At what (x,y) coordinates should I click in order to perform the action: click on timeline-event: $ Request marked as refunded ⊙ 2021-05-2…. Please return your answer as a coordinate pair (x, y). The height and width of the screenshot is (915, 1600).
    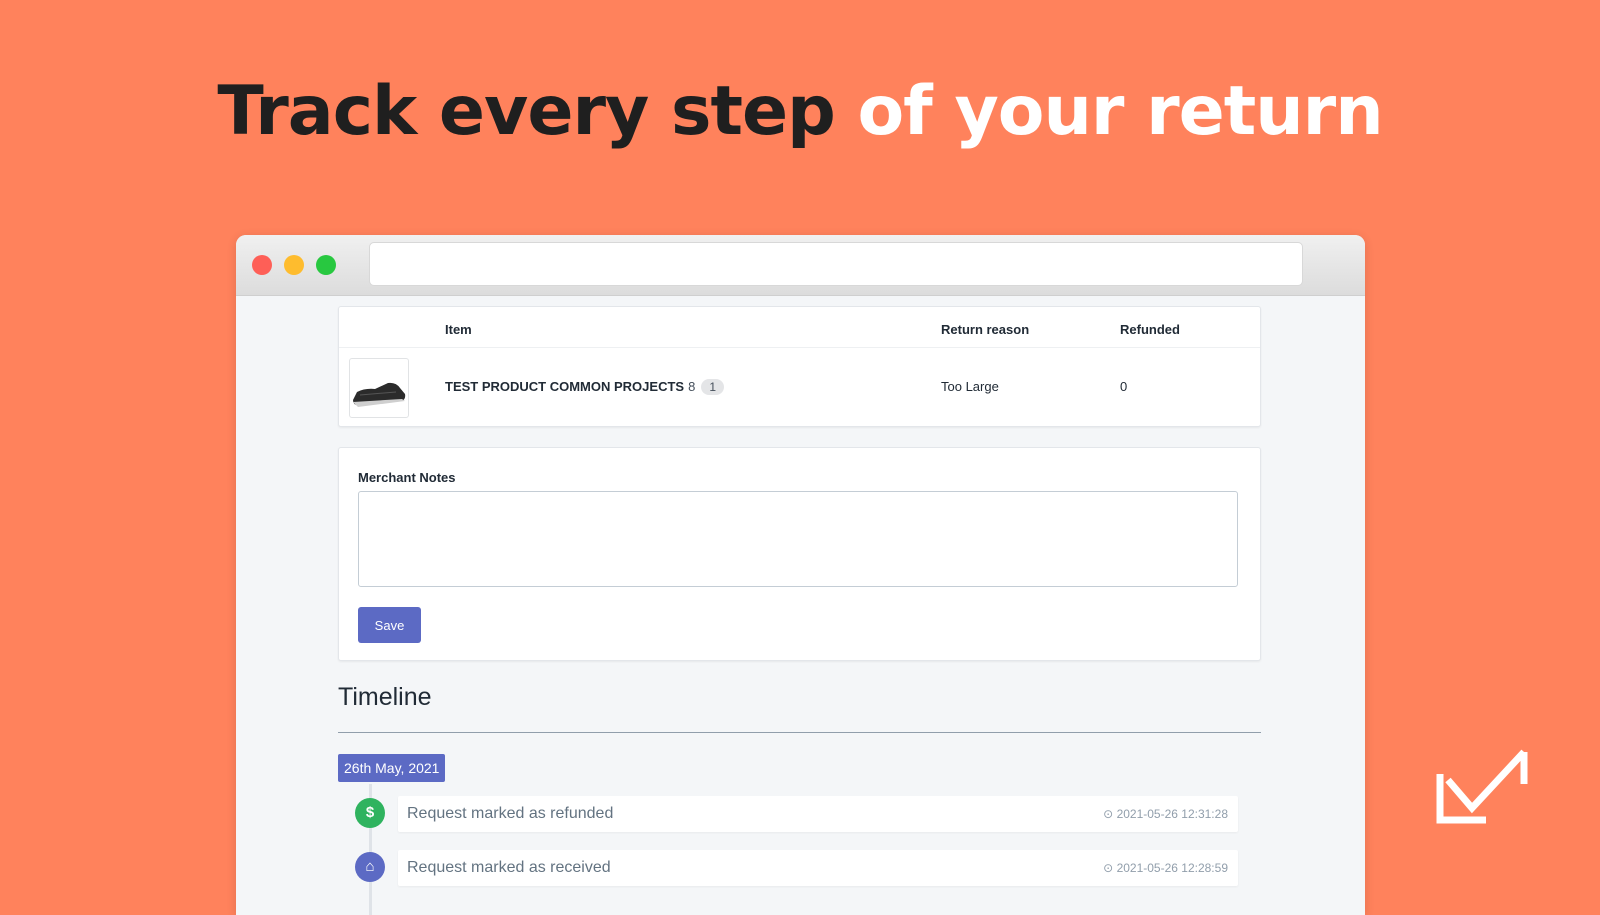
    Looking at the image, I should click on (799, 811).